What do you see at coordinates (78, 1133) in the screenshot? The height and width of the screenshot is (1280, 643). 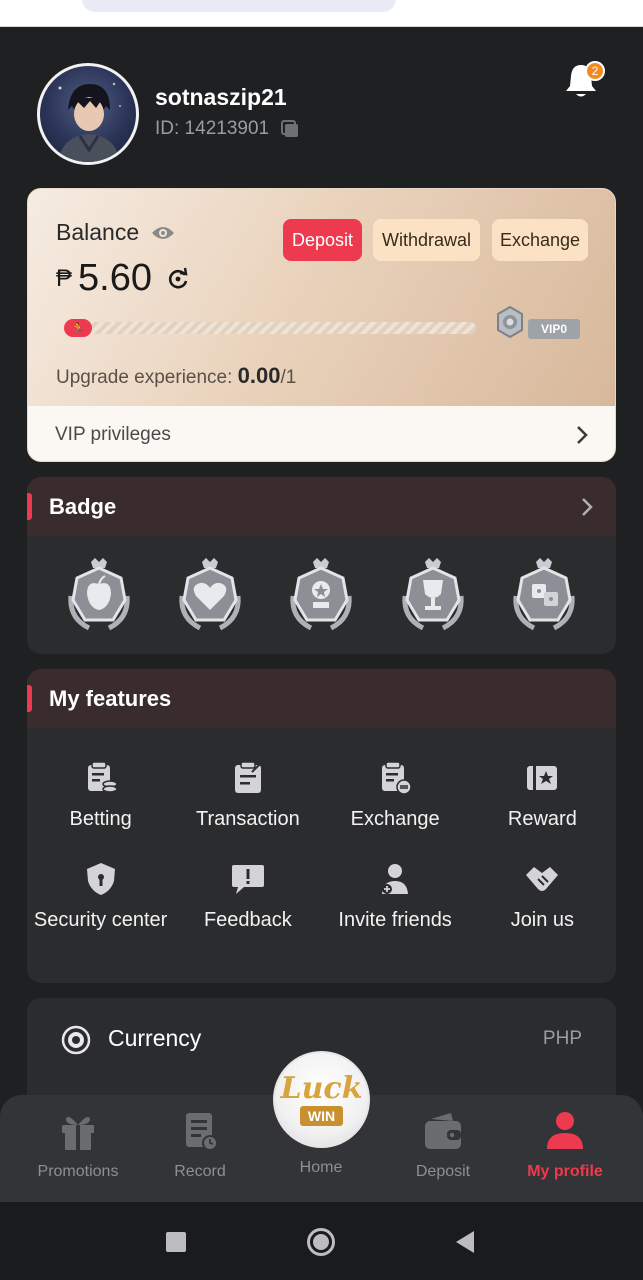 I see `gift-icon` at bounding box center [78, 1133].